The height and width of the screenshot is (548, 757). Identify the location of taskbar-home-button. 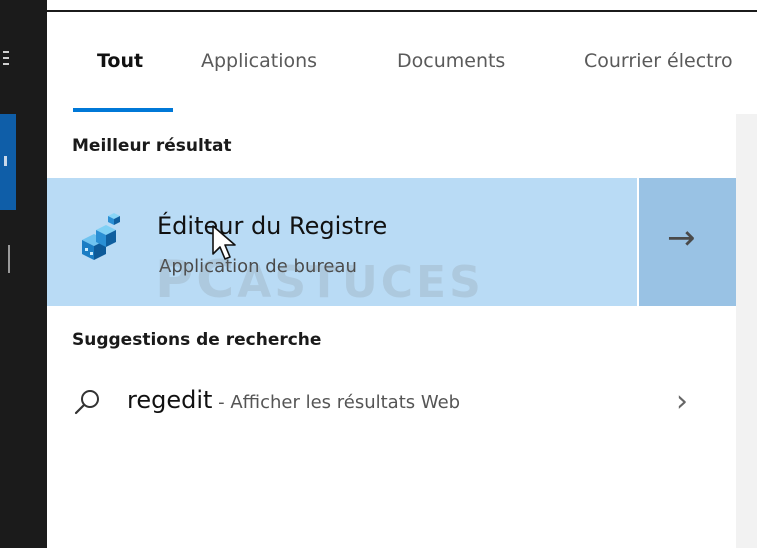
(8, 162).